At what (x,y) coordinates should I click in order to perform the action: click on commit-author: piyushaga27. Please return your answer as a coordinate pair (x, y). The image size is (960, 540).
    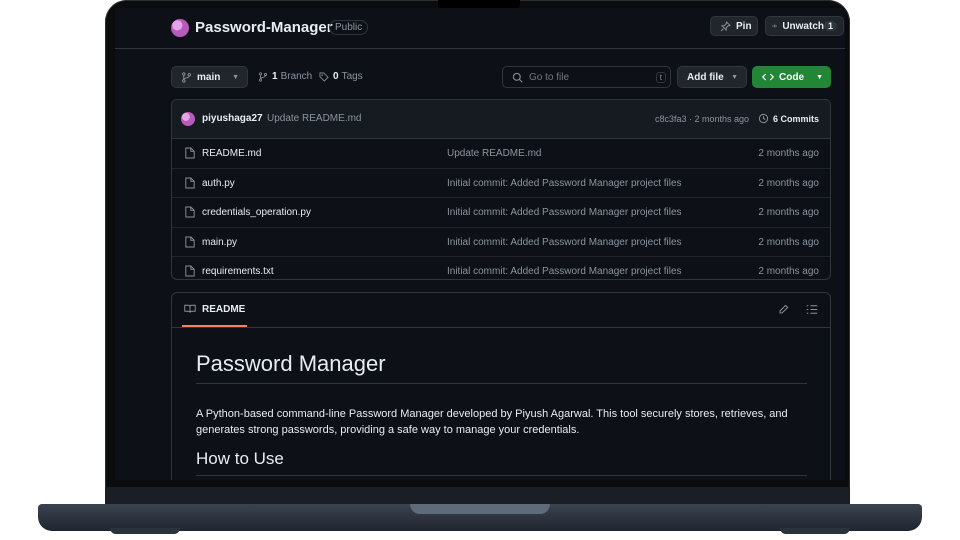
    Looking at the image, I should click on (232, 118).